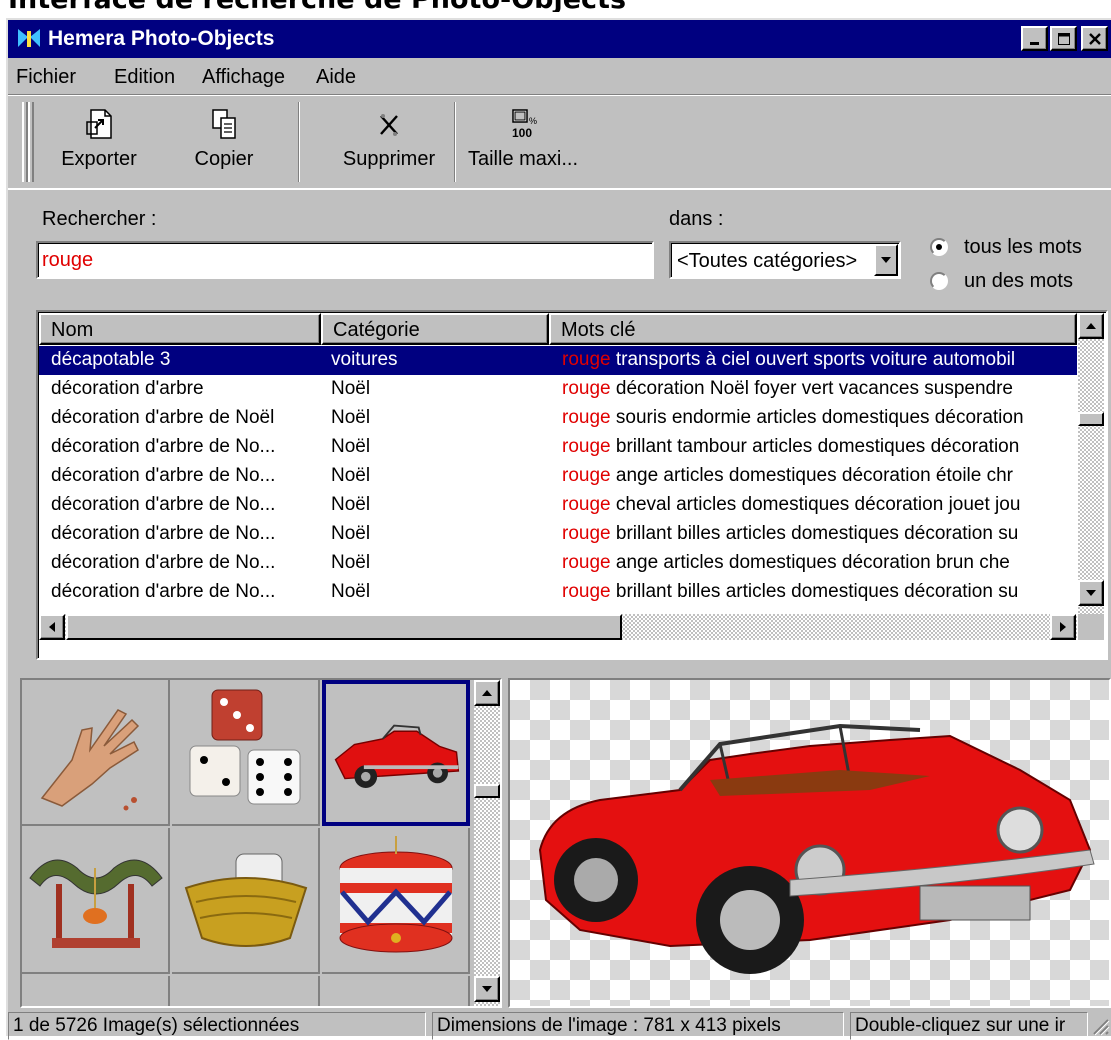 Image resolution: width=1111 pixels, height=1040 pixels. What do you see at coordinates (813, 329) in the screenshot?
I see `column-header-mots-cle: Mots clé` at bounding box center [813, 329].